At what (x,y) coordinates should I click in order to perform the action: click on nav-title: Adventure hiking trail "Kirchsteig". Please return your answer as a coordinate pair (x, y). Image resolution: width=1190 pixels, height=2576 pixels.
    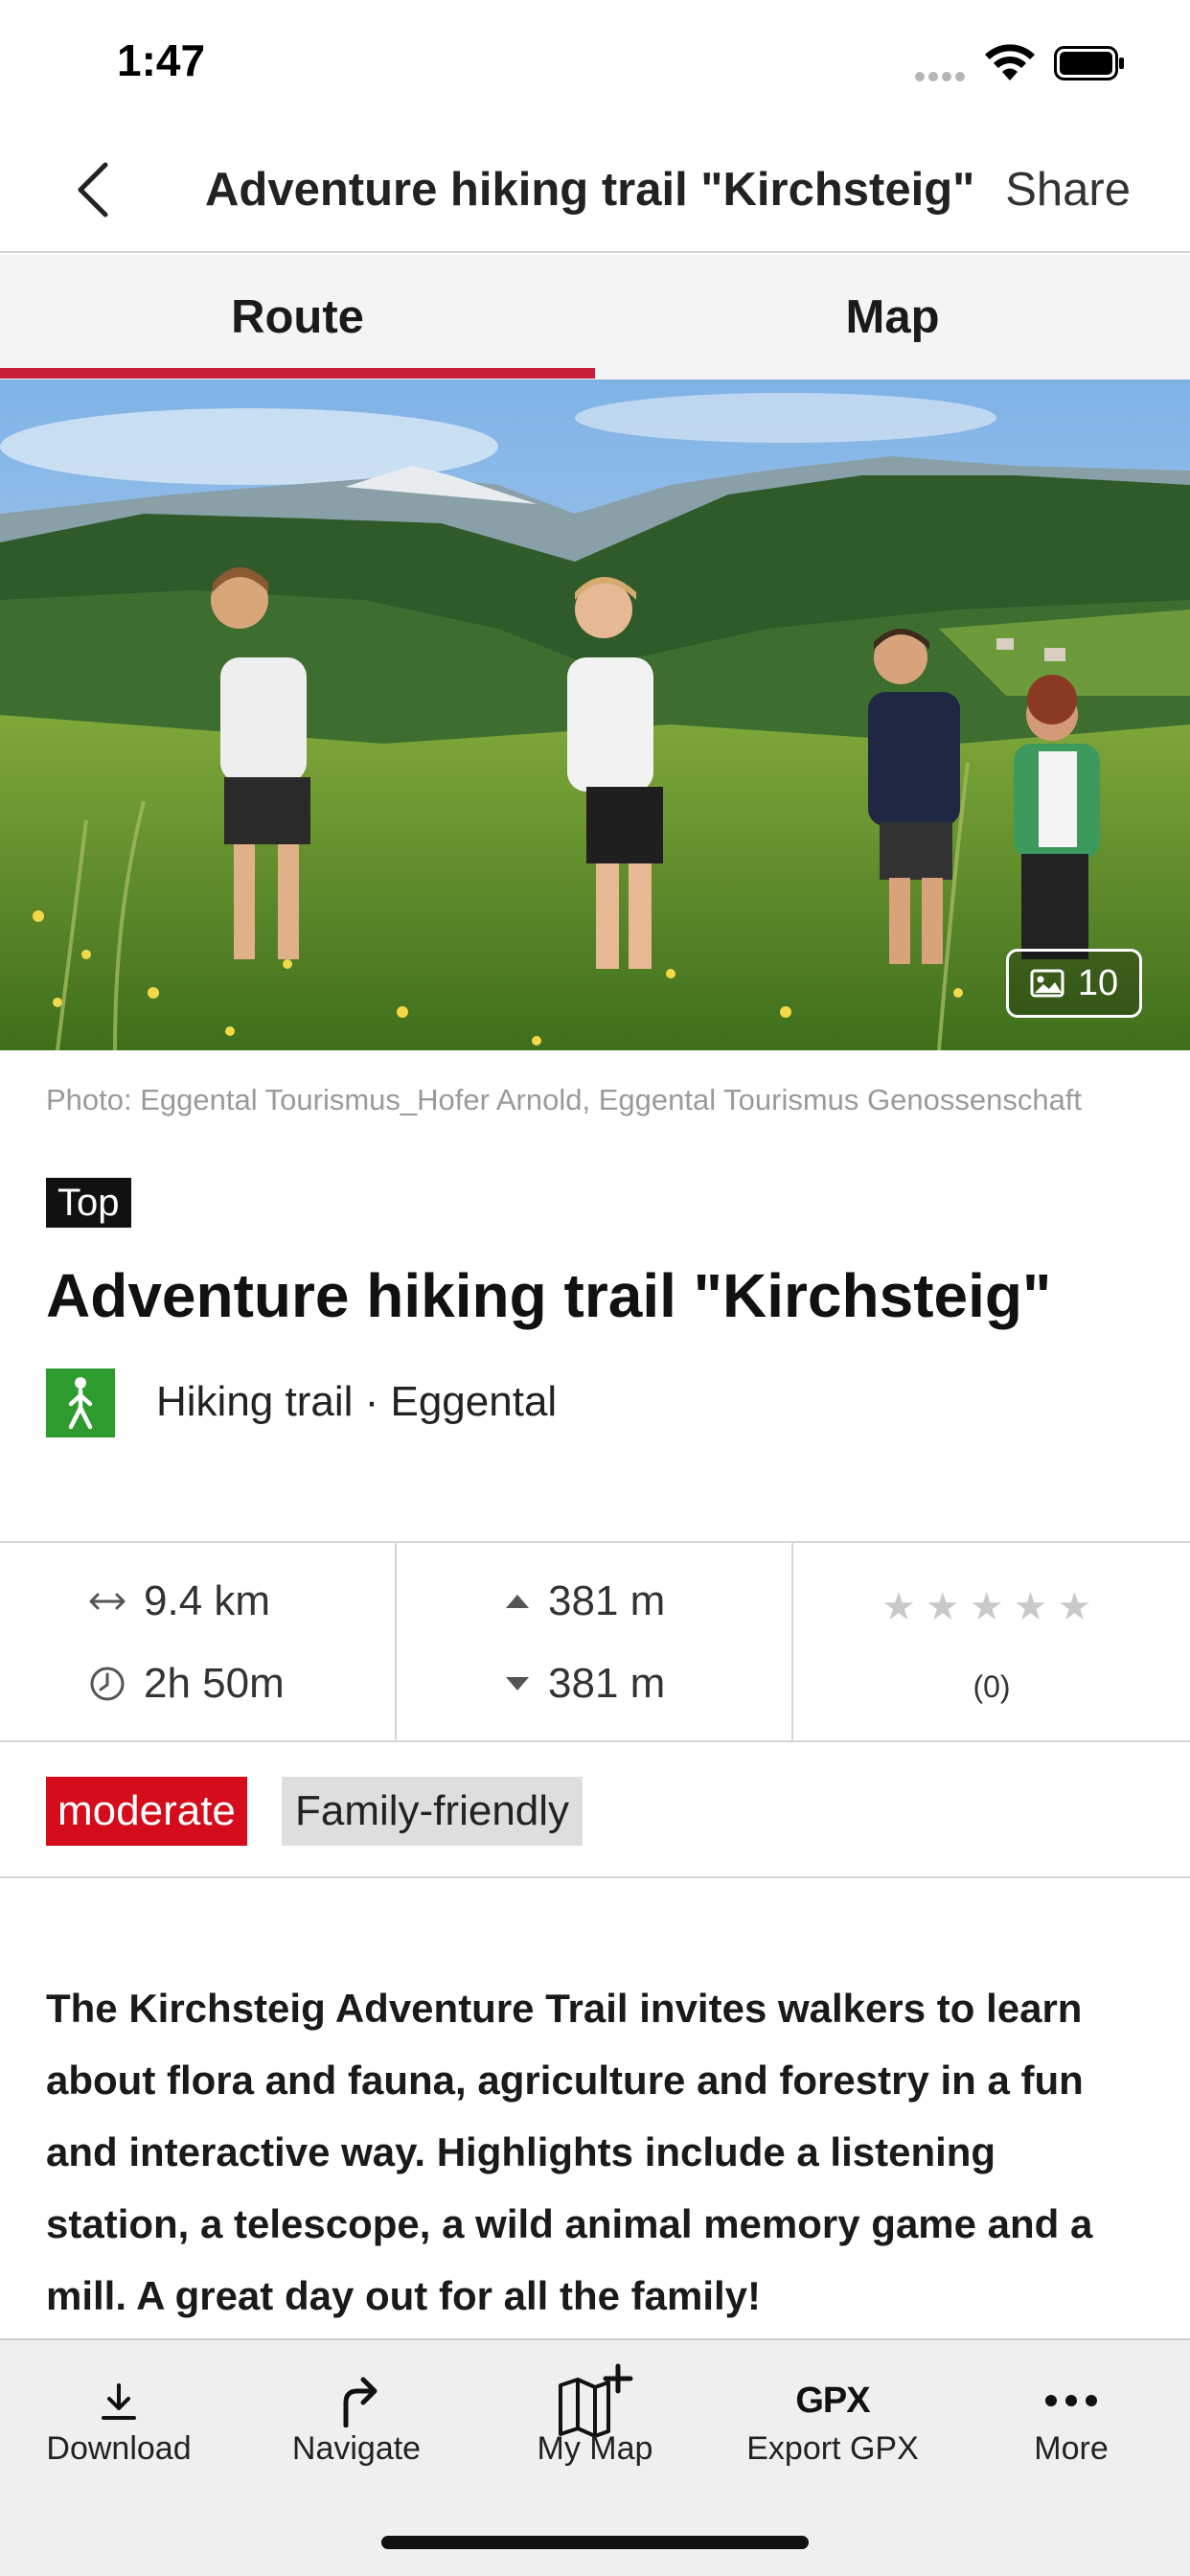
    Looking at the image, I should click on (590, 190).